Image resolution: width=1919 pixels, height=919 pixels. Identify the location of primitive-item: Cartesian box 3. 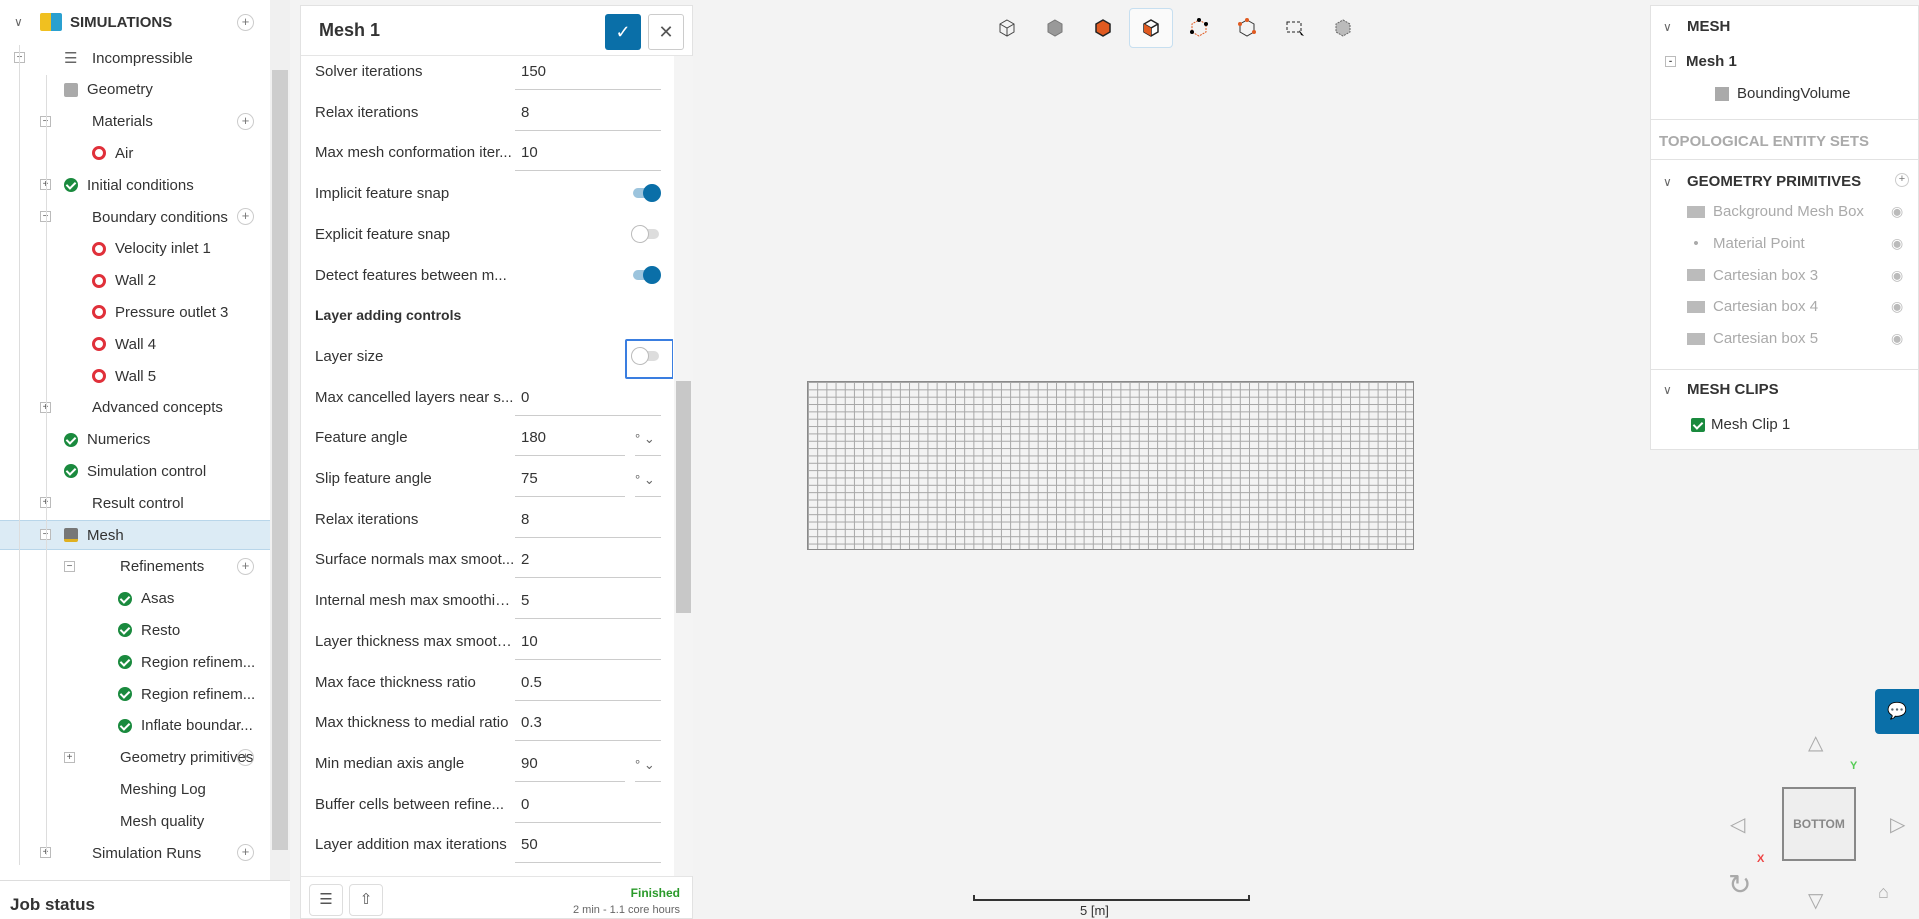
(1752, 275).